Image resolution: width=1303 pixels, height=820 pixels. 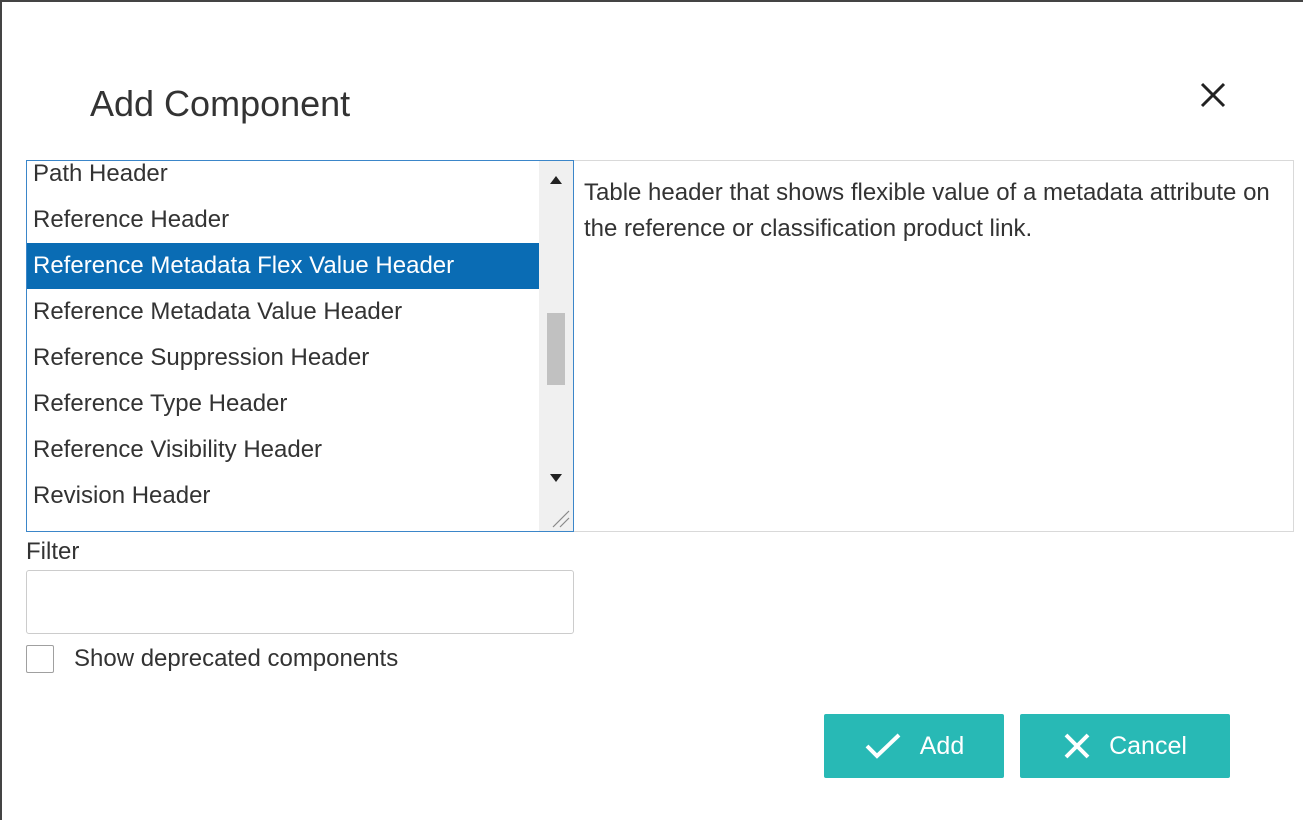 I want to click on show-deprecated-label: Show deprecated components, so click(x=236, y=658).